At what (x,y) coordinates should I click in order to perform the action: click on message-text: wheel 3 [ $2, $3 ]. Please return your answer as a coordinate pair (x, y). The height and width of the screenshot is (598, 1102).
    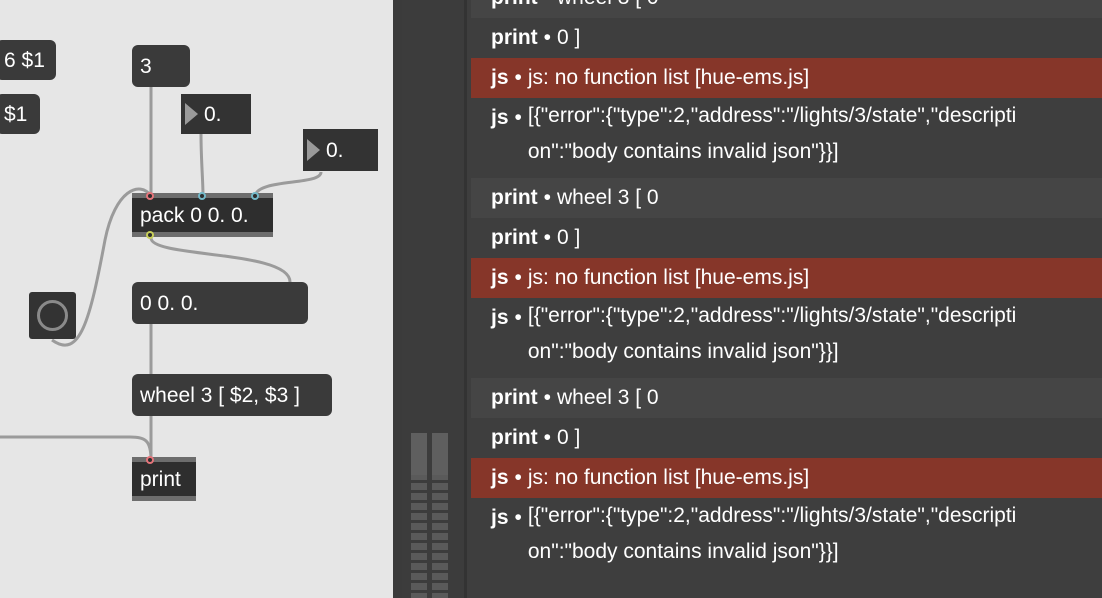
    Looking at the image, I should click on (220, 395).